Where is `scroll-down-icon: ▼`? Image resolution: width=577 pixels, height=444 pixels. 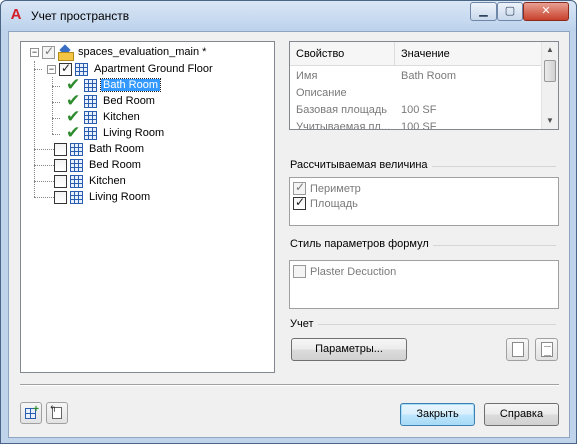 scroll-down-icon: ▼ is located at coordinates (550, 121).